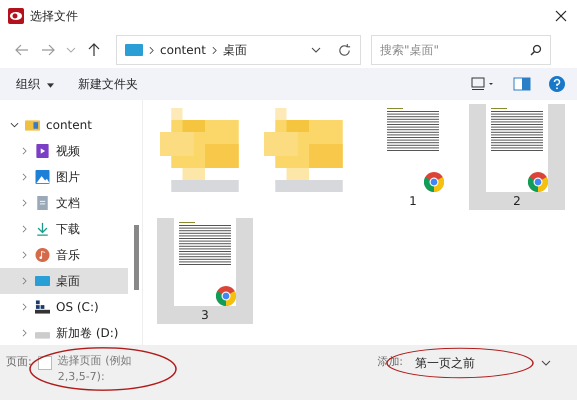  What do you see at coordinates (42, 203) in the screenshot?
I see `document-icon` at bounding box center [42, 203].